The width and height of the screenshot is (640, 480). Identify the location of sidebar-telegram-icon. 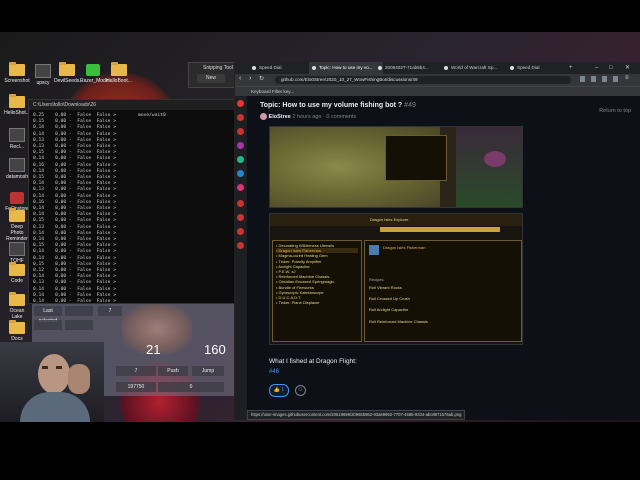
(240, 173).